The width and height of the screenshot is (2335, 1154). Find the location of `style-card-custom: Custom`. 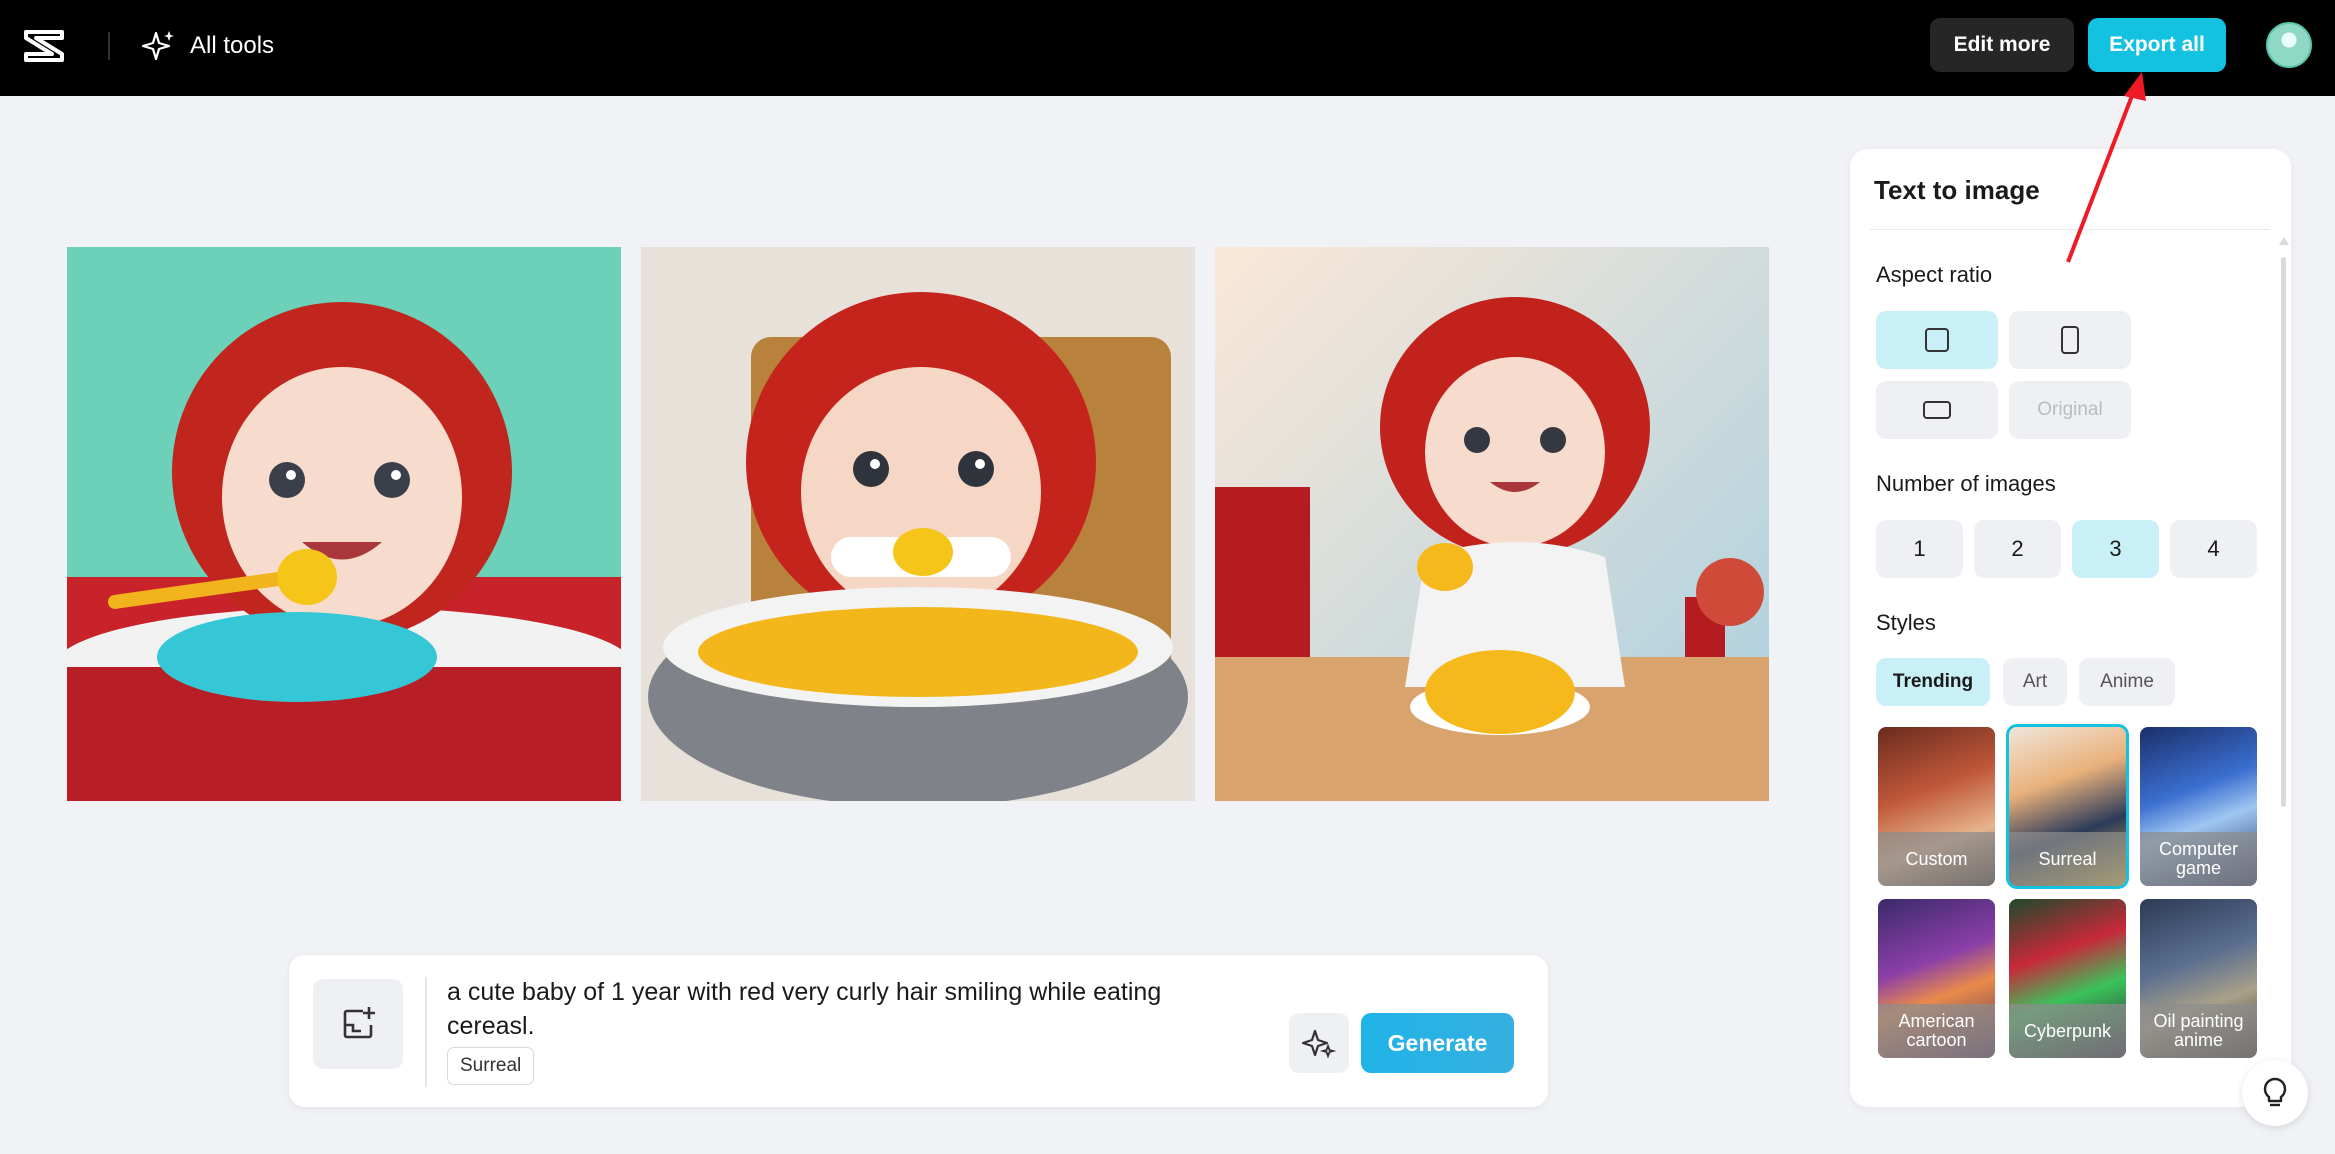

style-card-custom: Custom is located at coordinates (1936, 806).